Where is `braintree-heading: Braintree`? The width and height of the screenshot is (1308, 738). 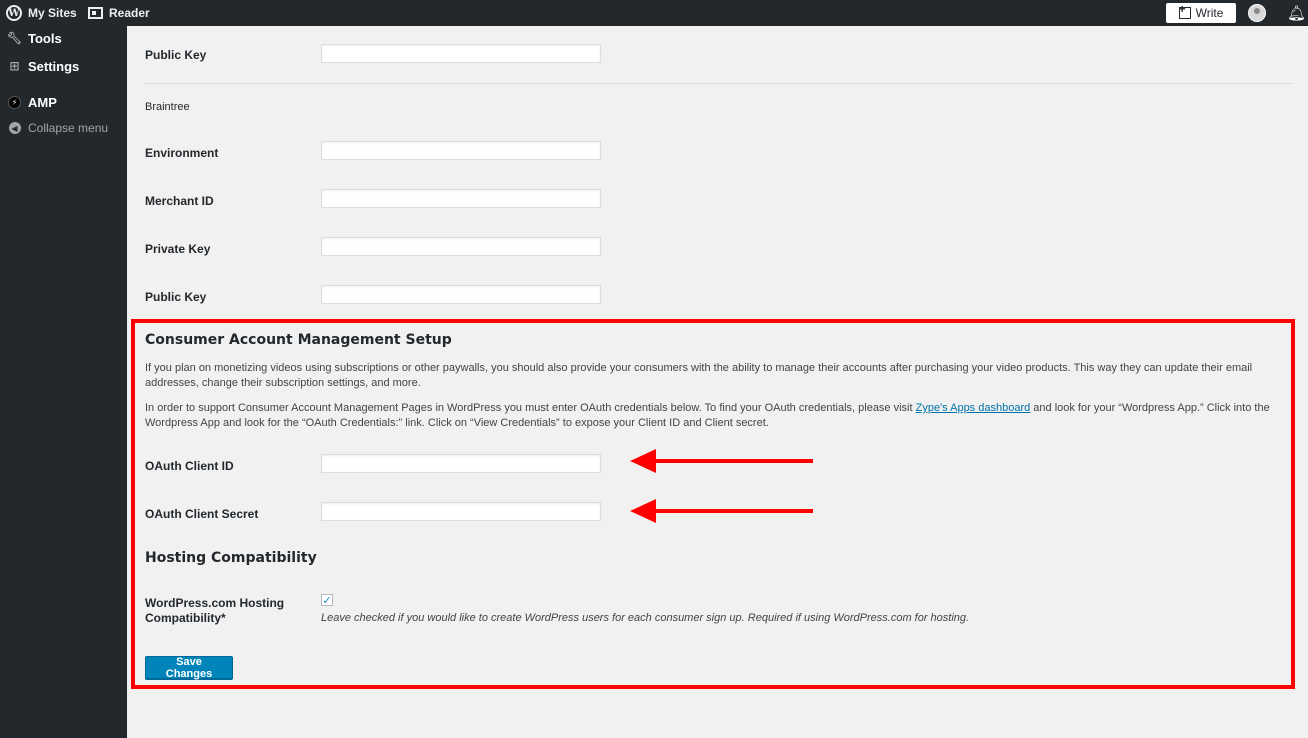 braintree-heading: Braintree is located at coordinates (167, 107).